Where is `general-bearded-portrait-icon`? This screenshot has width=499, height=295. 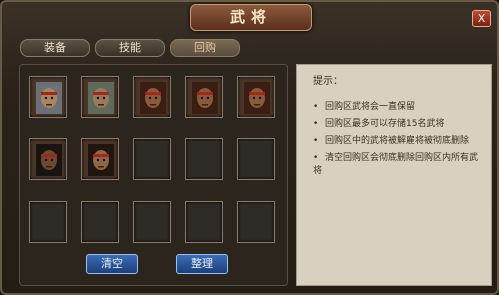
general-bearded-portrait-icon is located at coordinates (49, 160).